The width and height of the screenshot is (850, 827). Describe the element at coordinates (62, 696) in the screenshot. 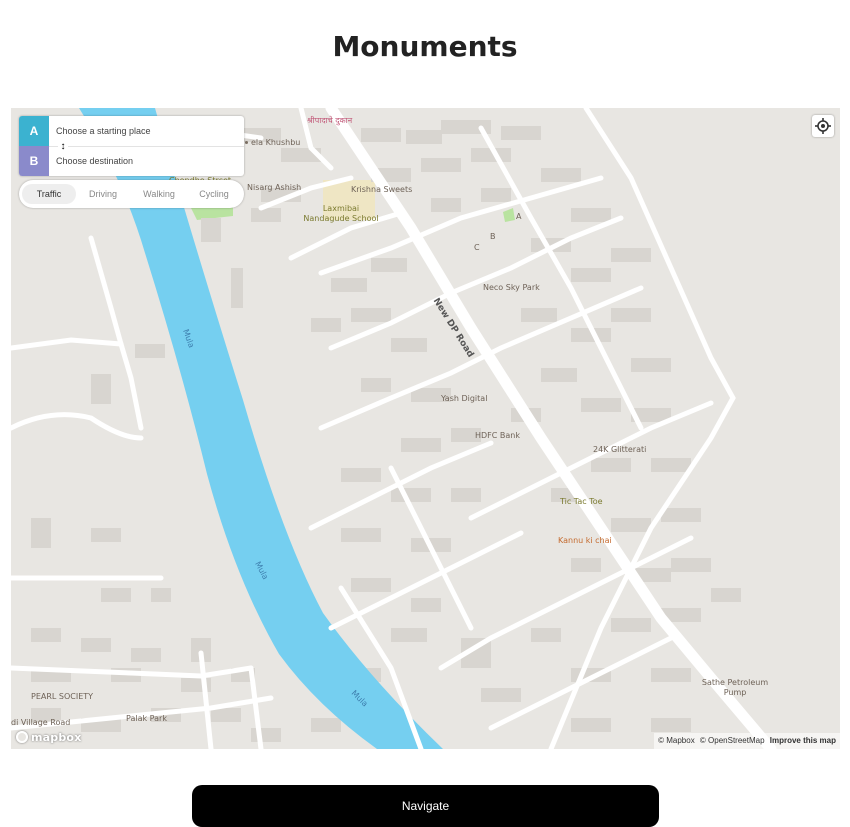

I see `poi-label-pearl: PEARL SOCIETY` at that location.